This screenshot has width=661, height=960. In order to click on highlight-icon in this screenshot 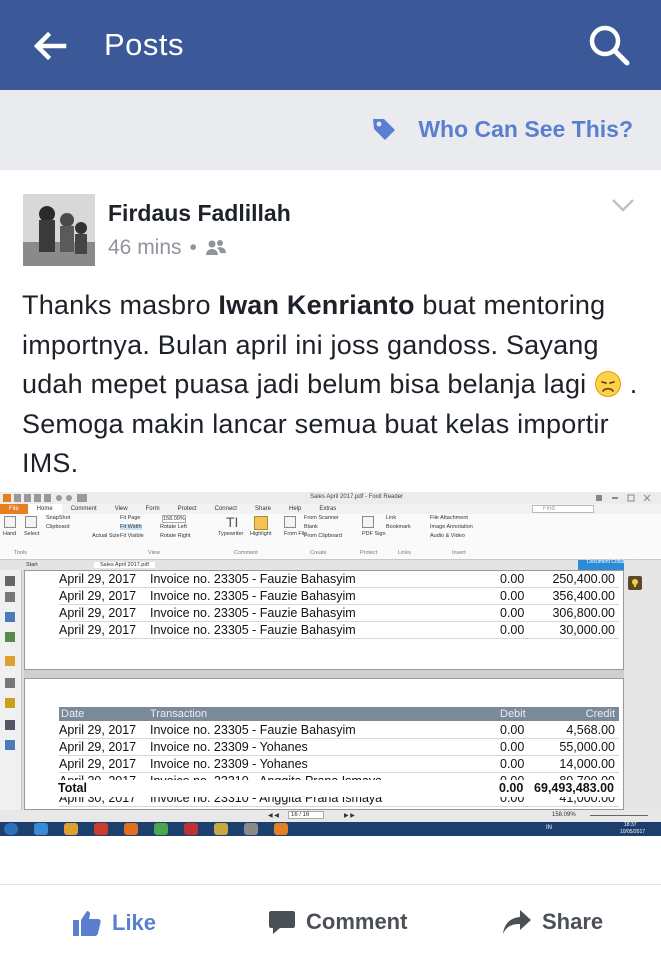, I will do `click(261, 523)`.